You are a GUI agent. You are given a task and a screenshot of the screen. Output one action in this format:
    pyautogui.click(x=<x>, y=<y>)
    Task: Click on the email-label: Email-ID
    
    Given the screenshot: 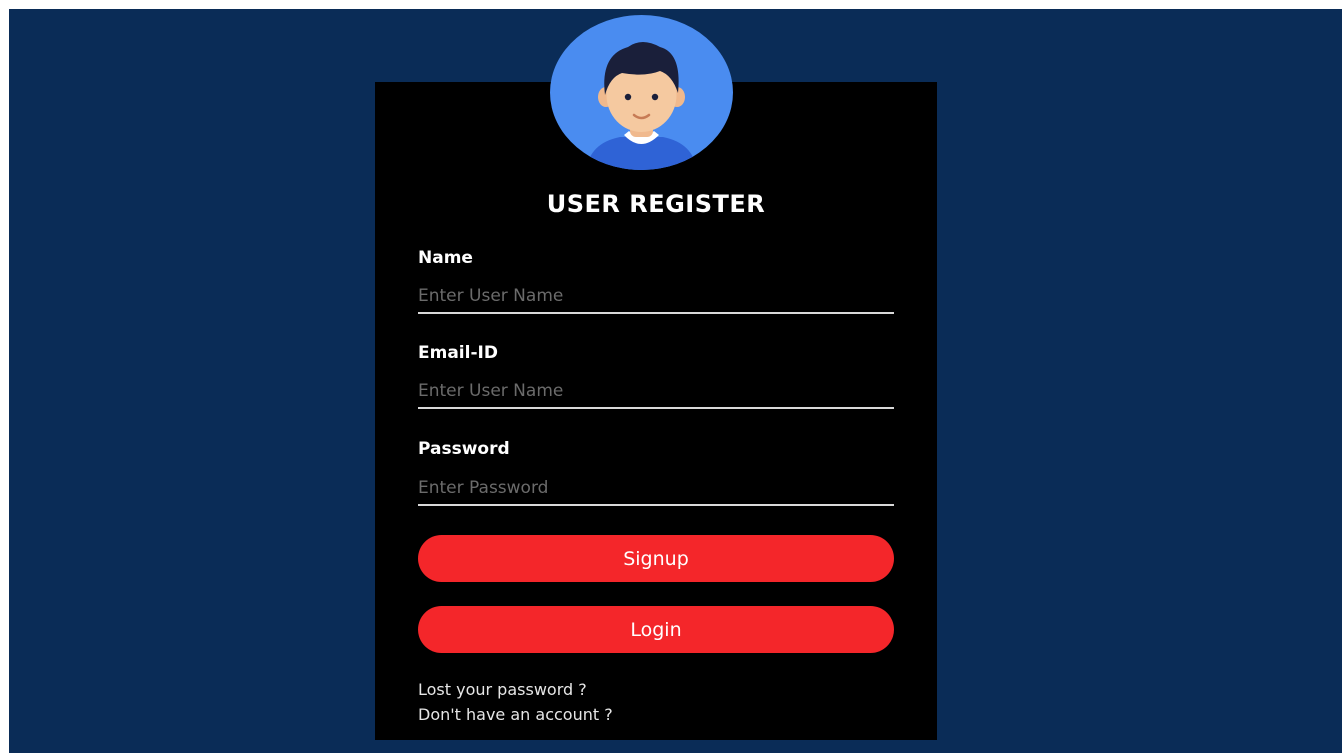 What is the action you would take?
    pyautogui.click(x=458, y=353)
    